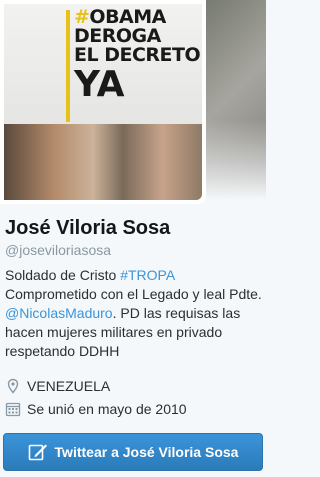  I want to click on calendar-icon, so click(13, 409).